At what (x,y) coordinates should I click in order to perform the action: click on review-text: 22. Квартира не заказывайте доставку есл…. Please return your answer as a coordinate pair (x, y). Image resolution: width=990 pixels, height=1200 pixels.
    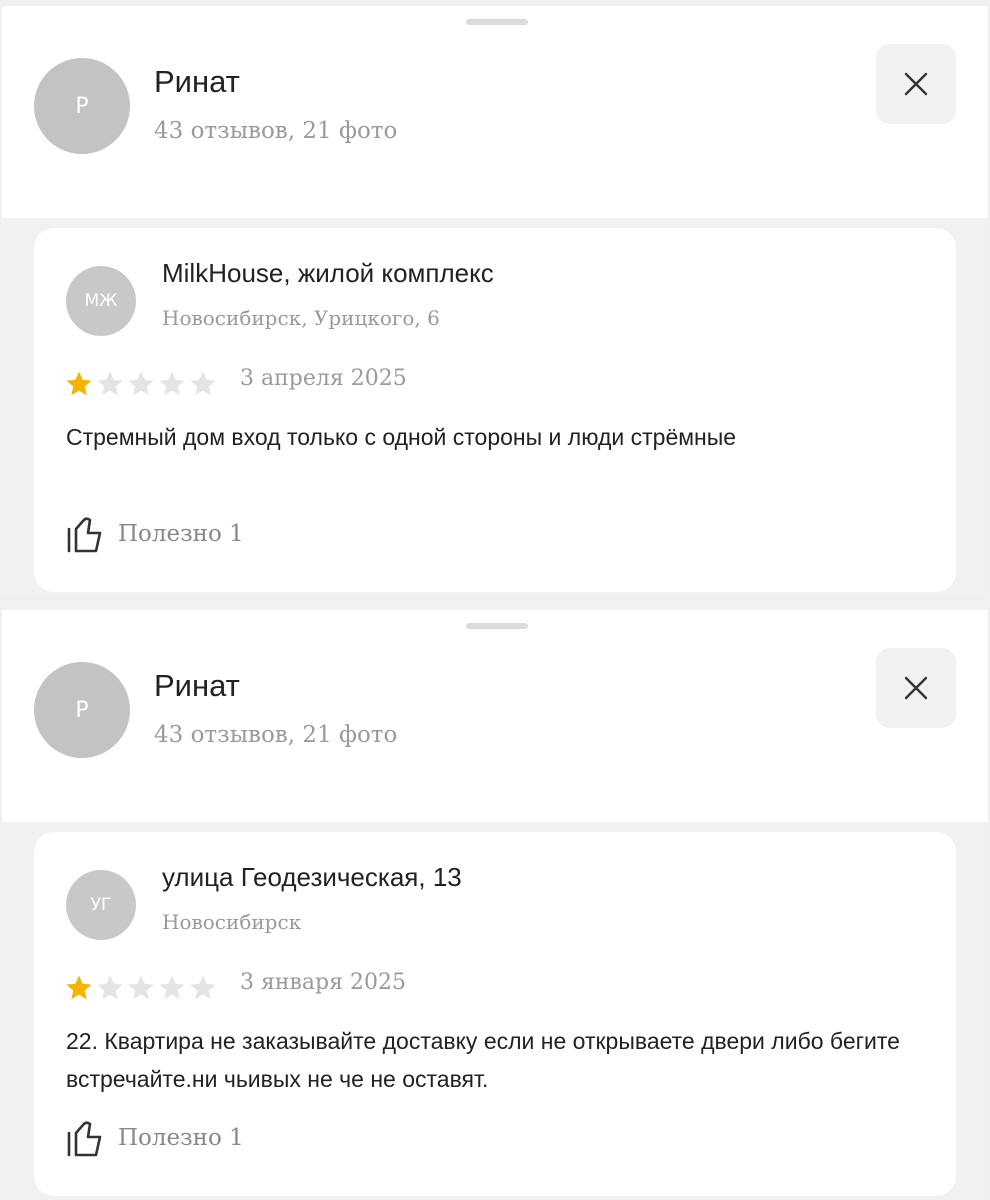
    Looking at the image, I should click on (483, 1060).